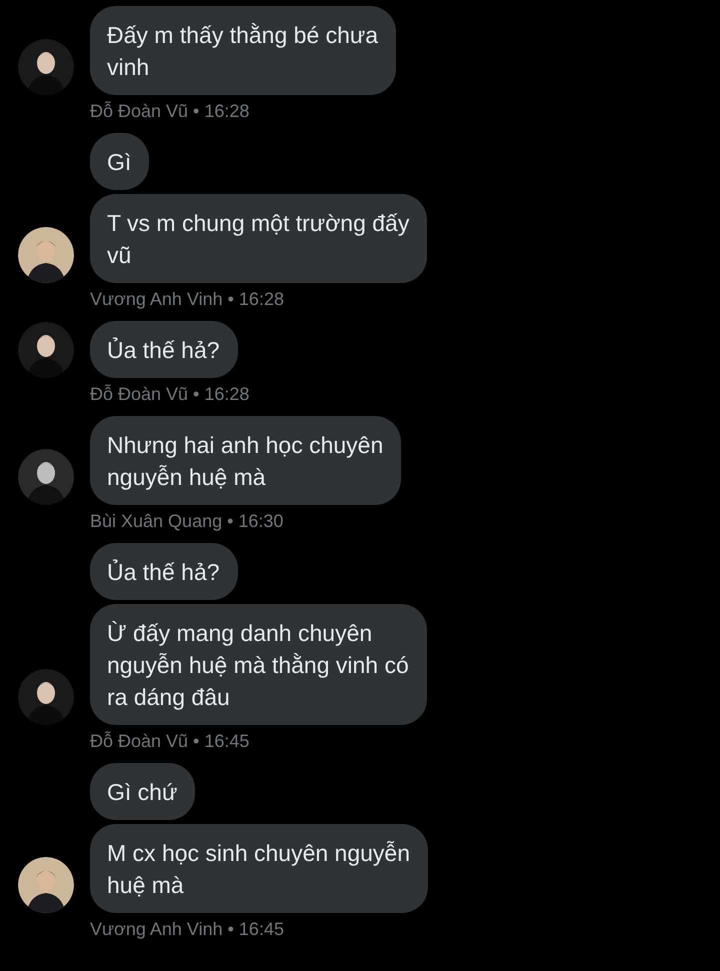  I want to click on message-bubble: Gì chứ, so click(143, 791).